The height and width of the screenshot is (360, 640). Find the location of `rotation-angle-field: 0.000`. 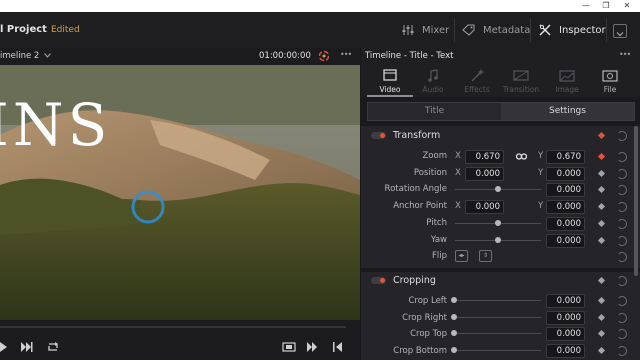

rotation-angle-field: 0.000 is located at coordinates (565, 190).